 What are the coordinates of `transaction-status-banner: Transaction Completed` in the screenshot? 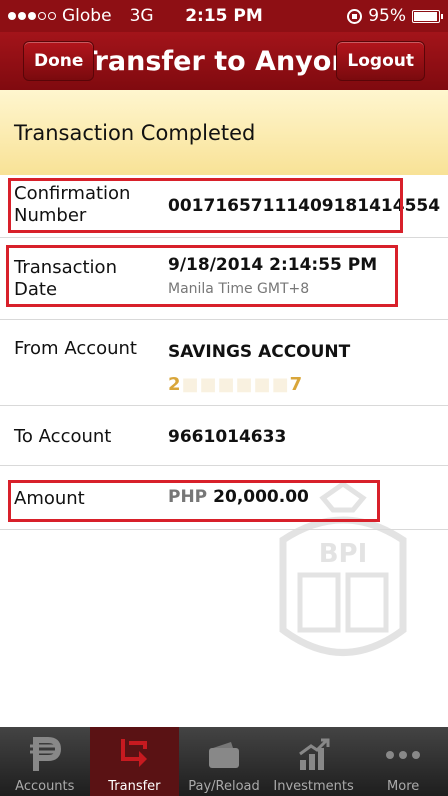 It's located at (224, 132).